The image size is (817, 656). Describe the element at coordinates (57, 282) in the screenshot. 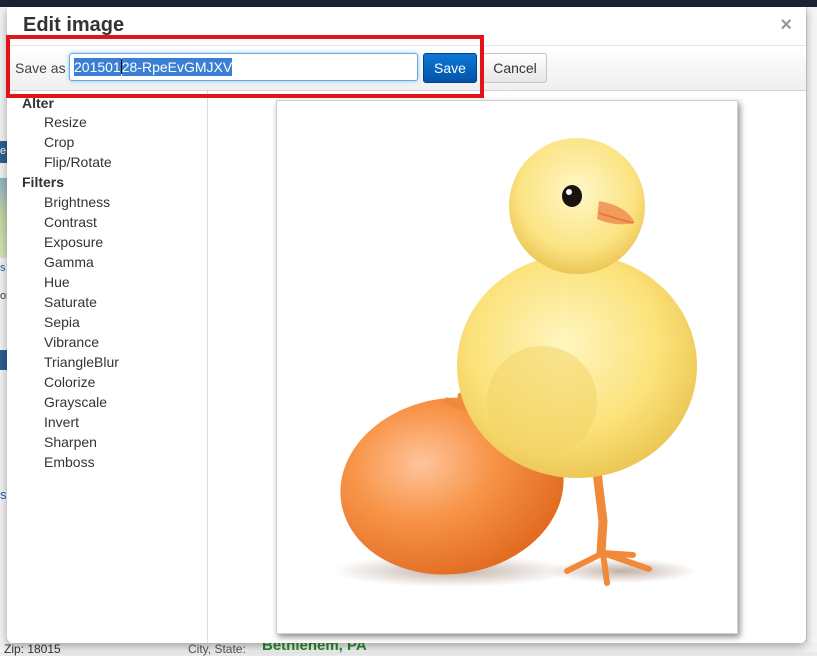

I see `menu-item-hue: Hue` at that location.